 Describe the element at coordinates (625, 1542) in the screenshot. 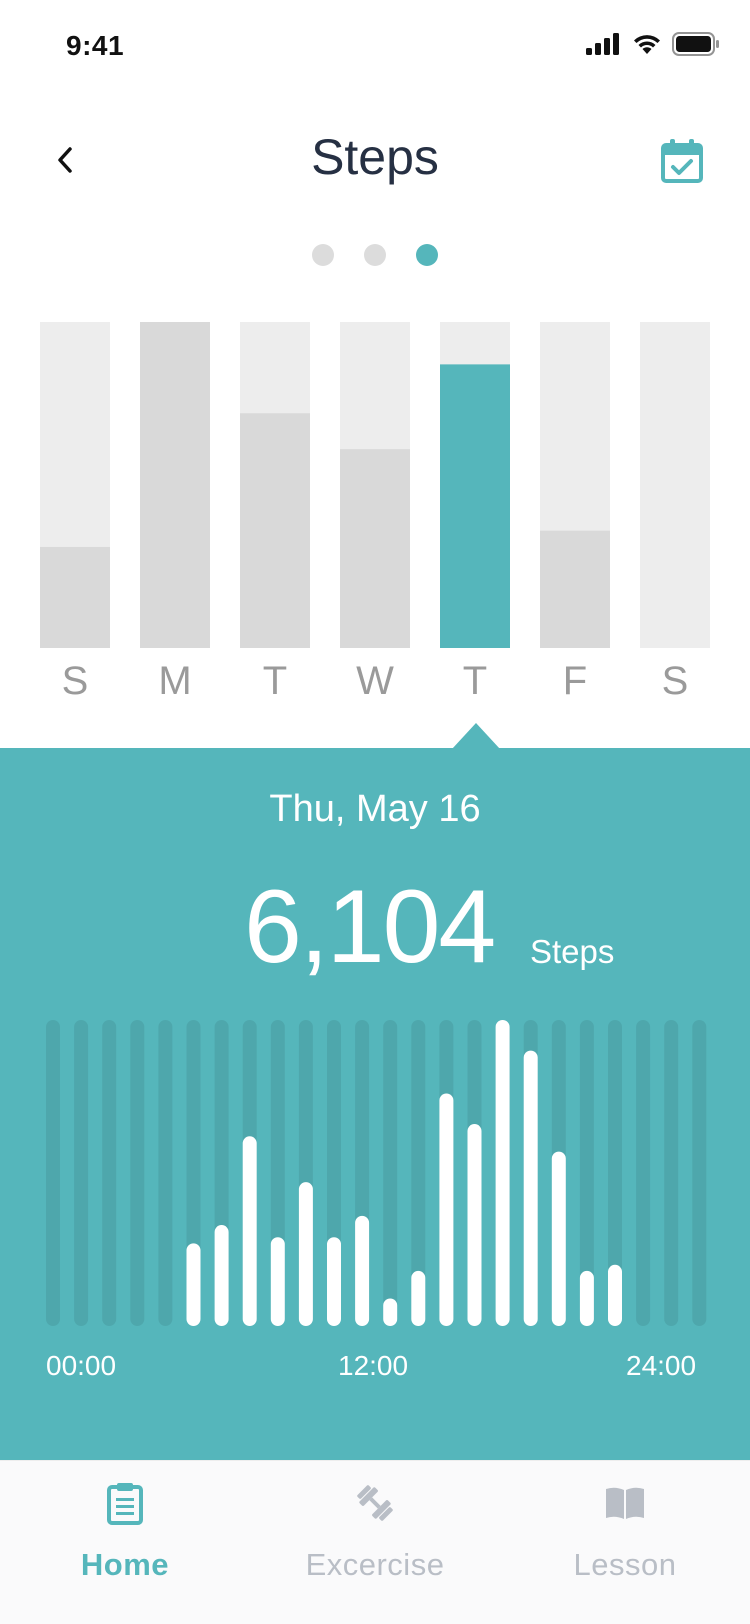

I see `tab-lesson: Lesson` at that location.